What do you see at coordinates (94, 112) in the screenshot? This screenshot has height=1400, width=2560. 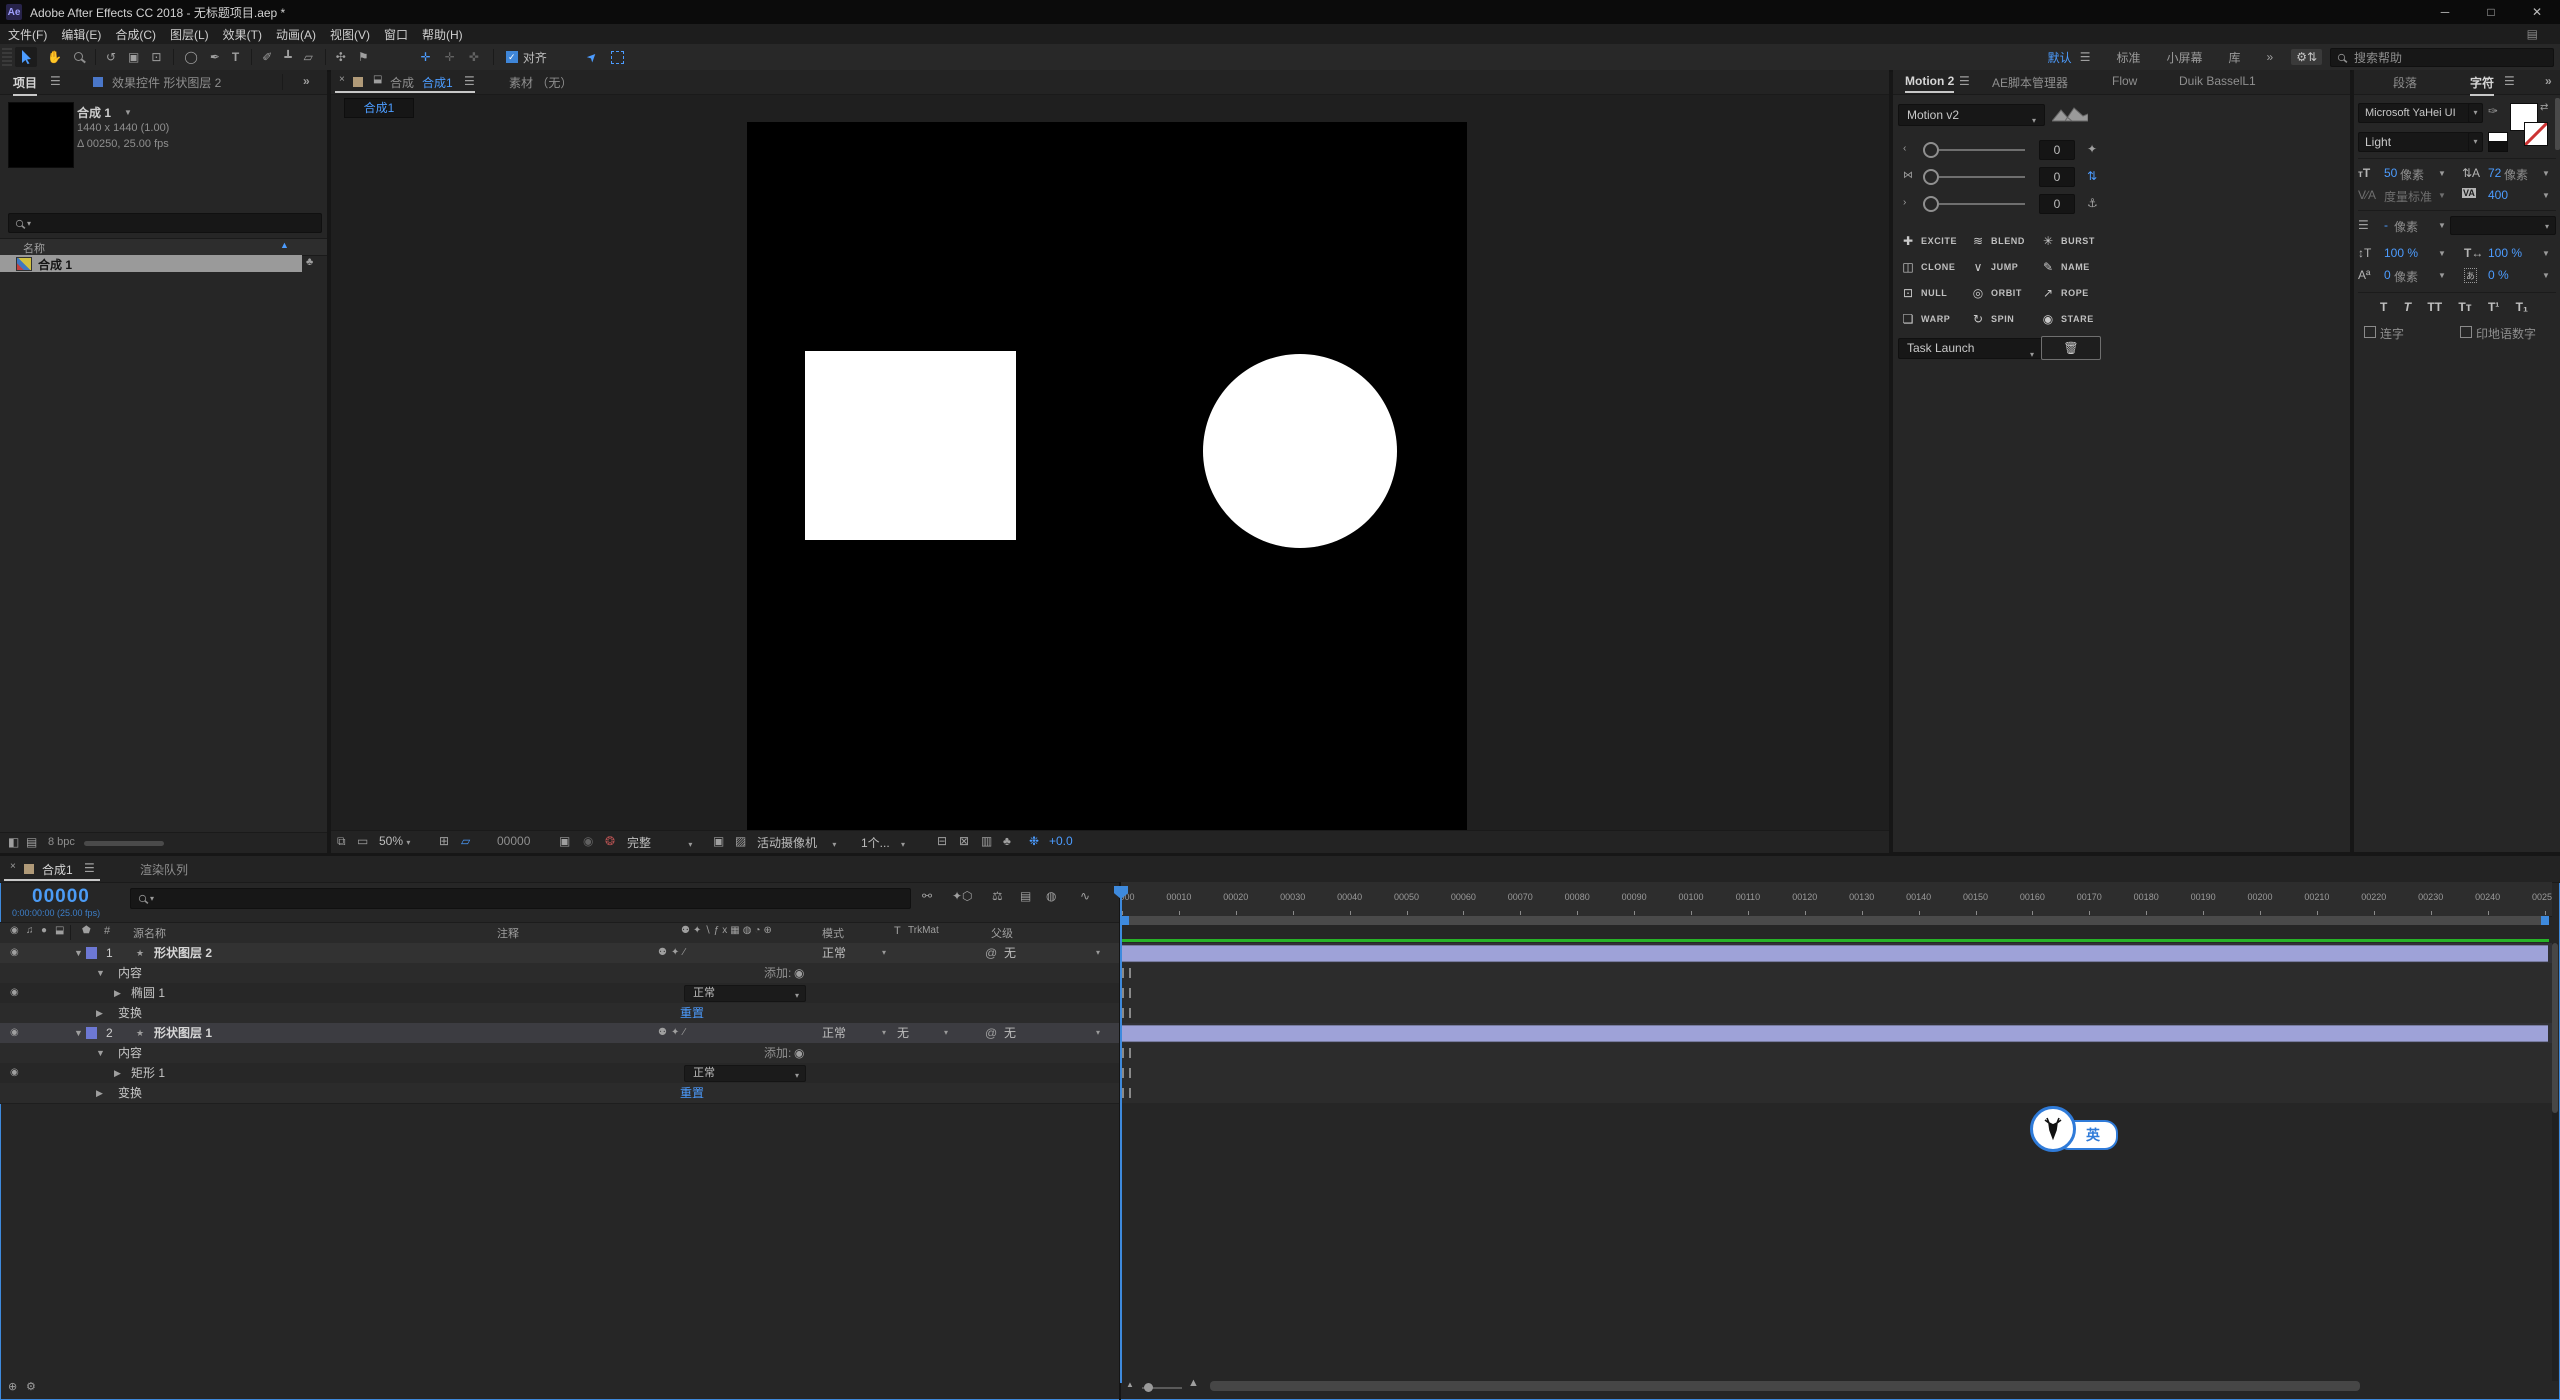 I see `comp-name: 合成 1` at bounding box center [94, 112].